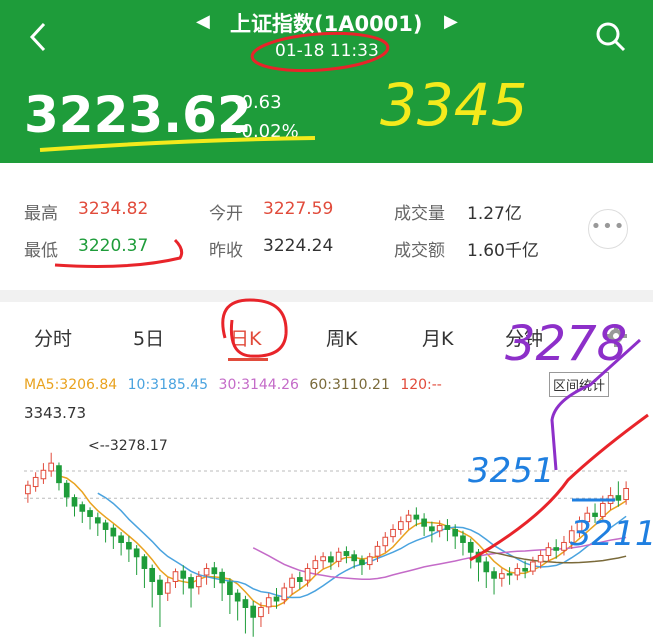 Image resolution: width=653 pixels, height=640 pixels. Describe the element at coordinates (326, 296) in the screenshot. I see `section-divider` at that location.